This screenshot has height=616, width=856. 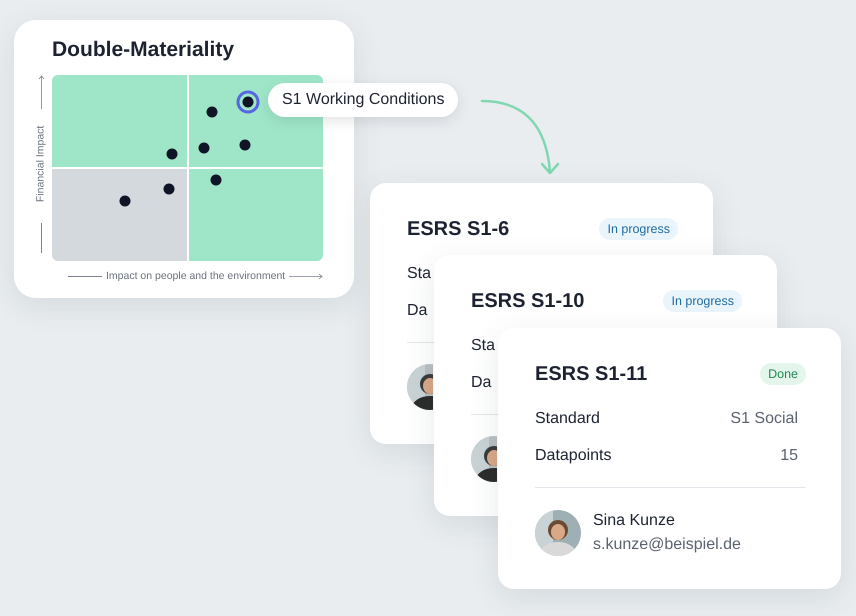 I want to click on person-email: s.kunze@beispiel.de, so click(x=667, y=545).